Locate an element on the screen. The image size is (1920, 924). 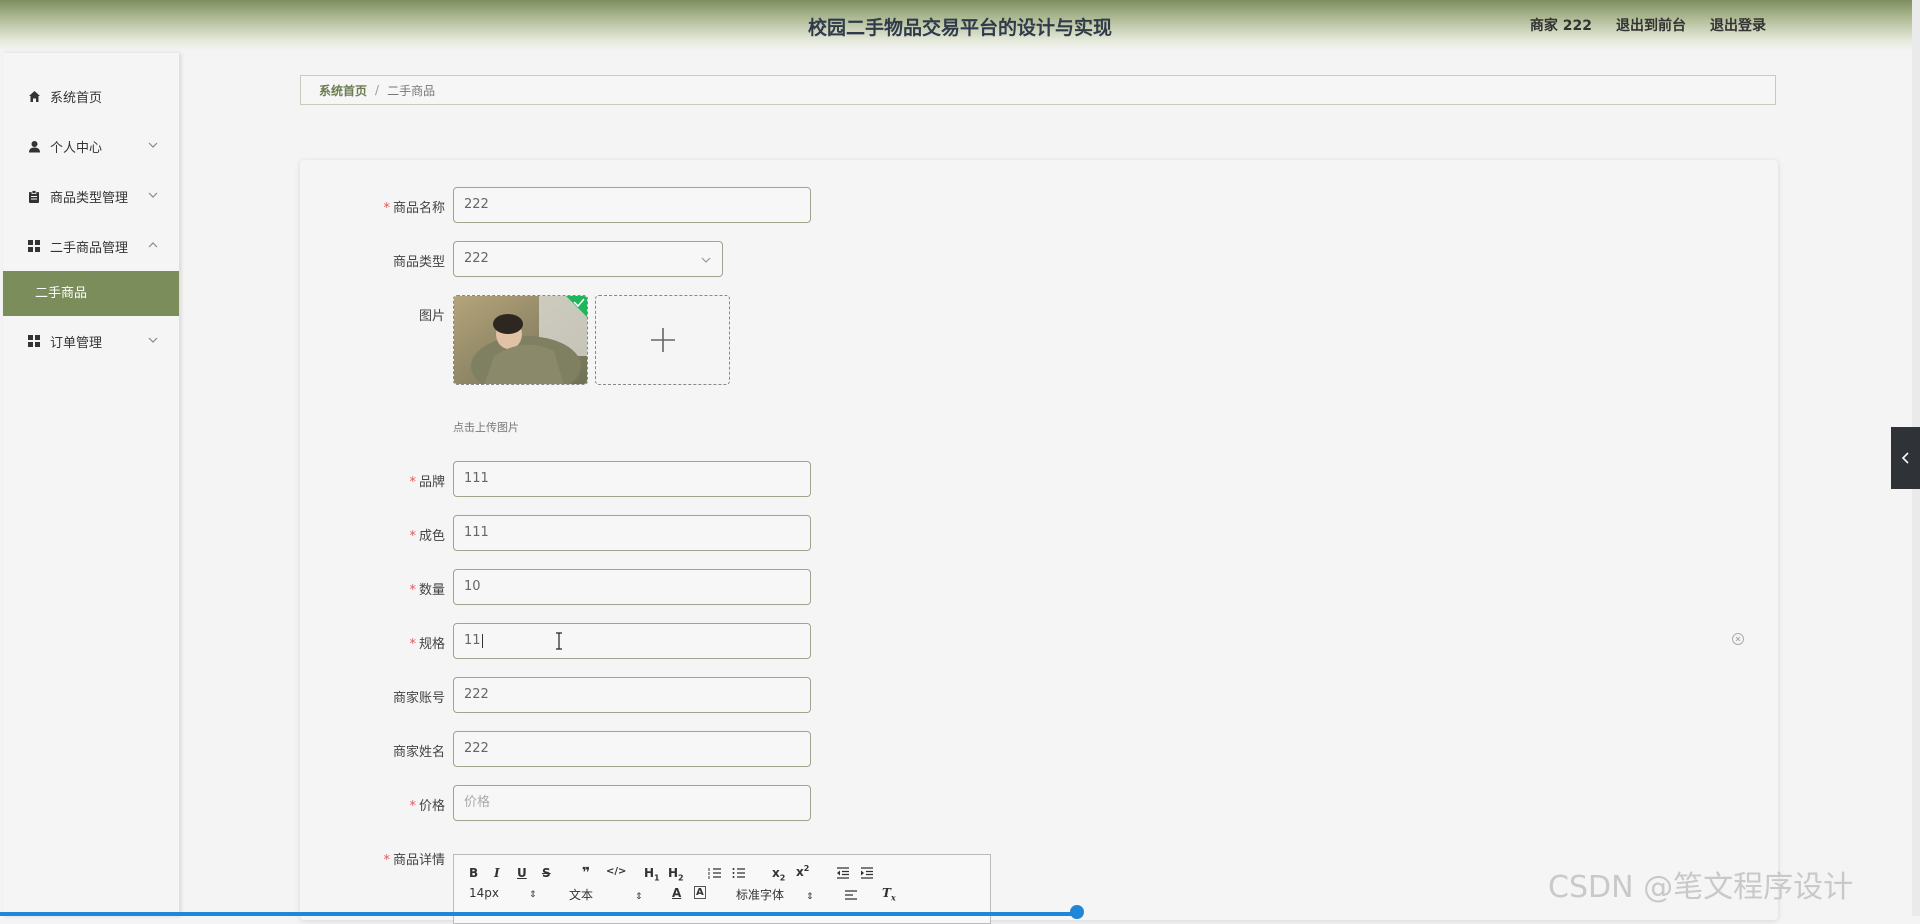
upload-hint: 点击上传图片 is located at coordinates (486, 427).